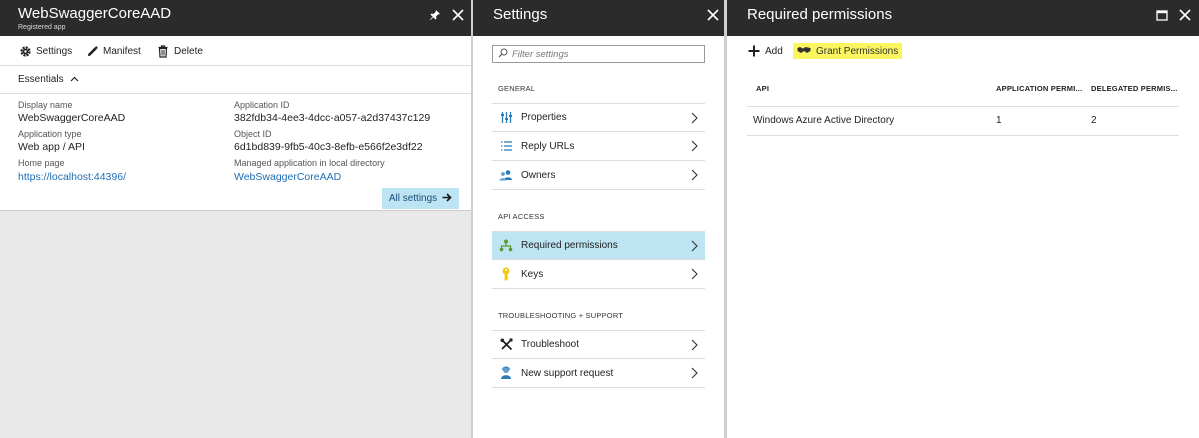 This screenshot has height=438, width=1199. I want to click on maximize-icon, so click(1162, 15).